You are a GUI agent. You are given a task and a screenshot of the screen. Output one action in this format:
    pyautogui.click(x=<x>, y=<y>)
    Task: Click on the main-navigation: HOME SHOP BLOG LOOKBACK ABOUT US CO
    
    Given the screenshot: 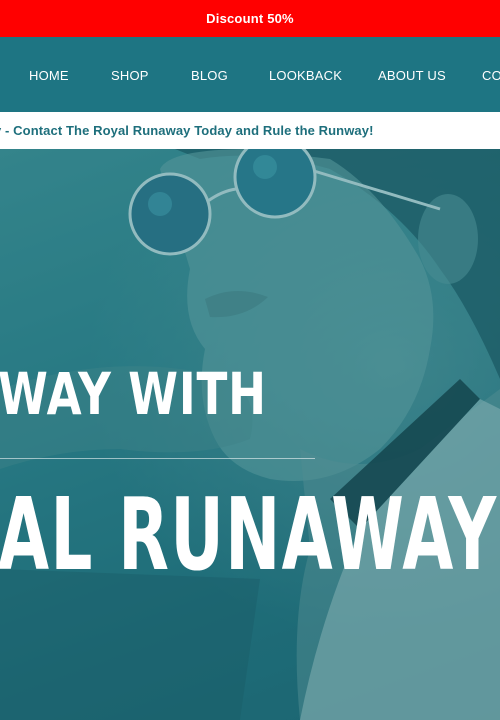 What is the action you would take?
    pyautogui.click(x=250, y=74)
    